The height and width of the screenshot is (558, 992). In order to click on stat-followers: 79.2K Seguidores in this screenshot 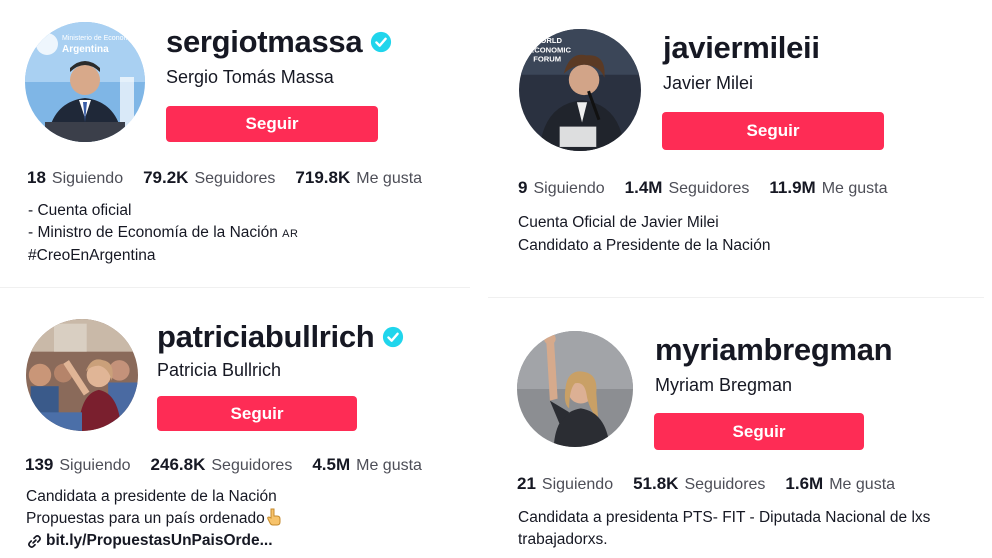, I will do `click(209, 178)`.